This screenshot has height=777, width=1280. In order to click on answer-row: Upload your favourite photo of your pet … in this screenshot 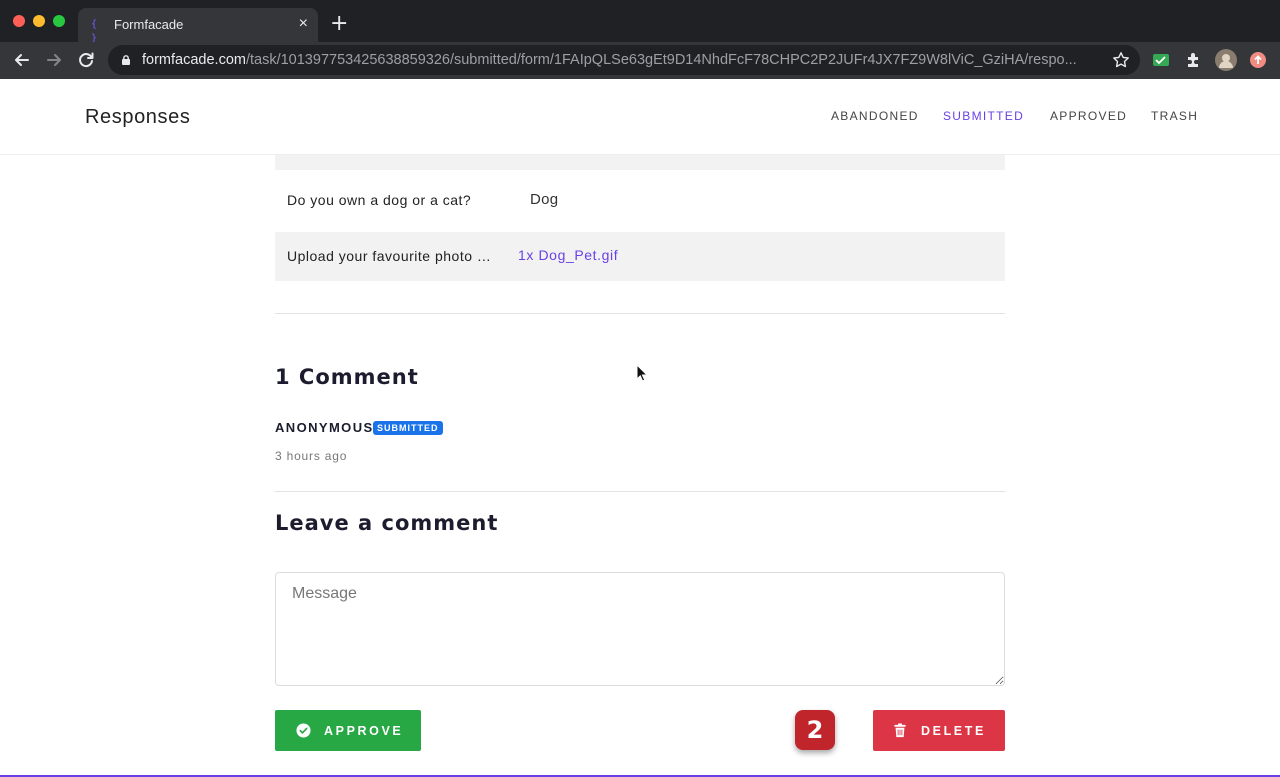, I will do `click(640, 256)`.